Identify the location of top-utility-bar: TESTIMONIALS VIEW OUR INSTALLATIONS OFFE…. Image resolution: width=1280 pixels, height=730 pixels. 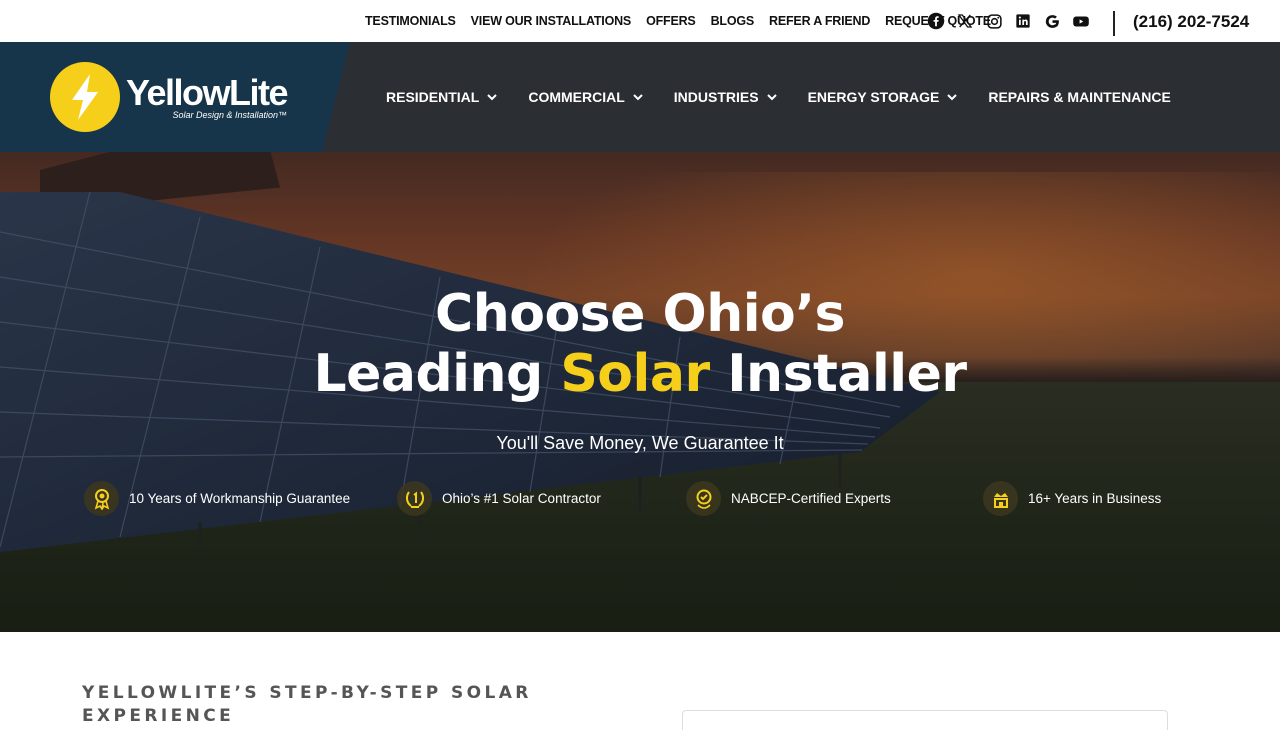
(640, 21).